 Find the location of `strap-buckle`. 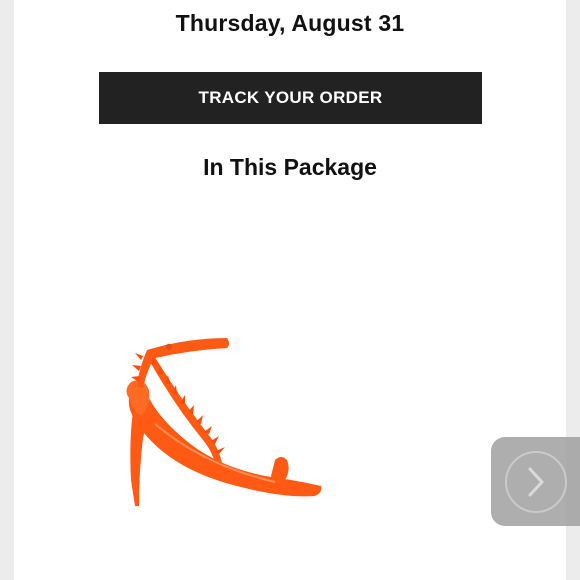

strap-buckle is located at coordinates (169, 347).